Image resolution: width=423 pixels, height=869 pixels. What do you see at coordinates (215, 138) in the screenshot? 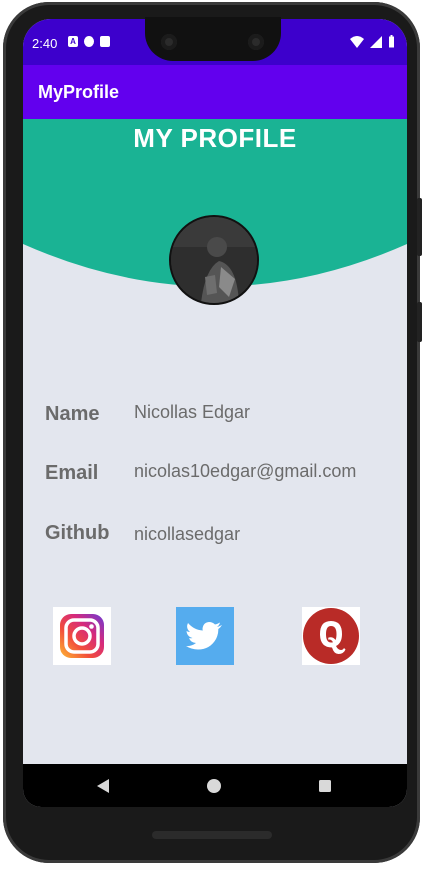
I see `page-title: MY PROFILE` at bounding box center [215, 138].